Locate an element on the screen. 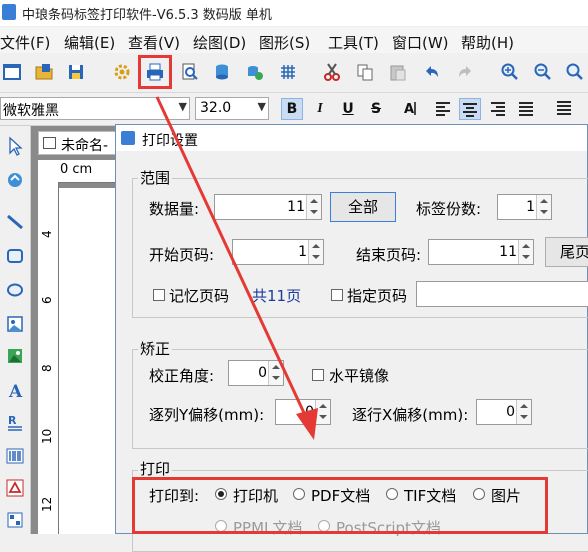 The image size is (588, 552). font-size-value: 32.0 is located at coordinates (216, 108).